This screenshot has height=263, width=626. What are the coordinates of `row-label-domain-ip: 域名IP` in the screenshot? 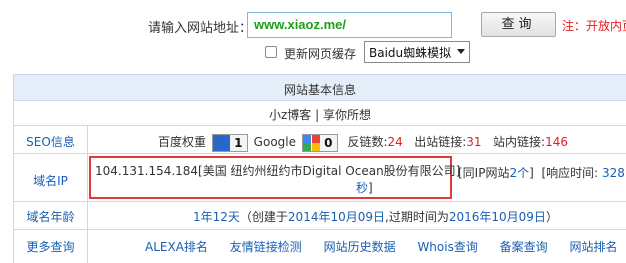 It's located at (50, 181).